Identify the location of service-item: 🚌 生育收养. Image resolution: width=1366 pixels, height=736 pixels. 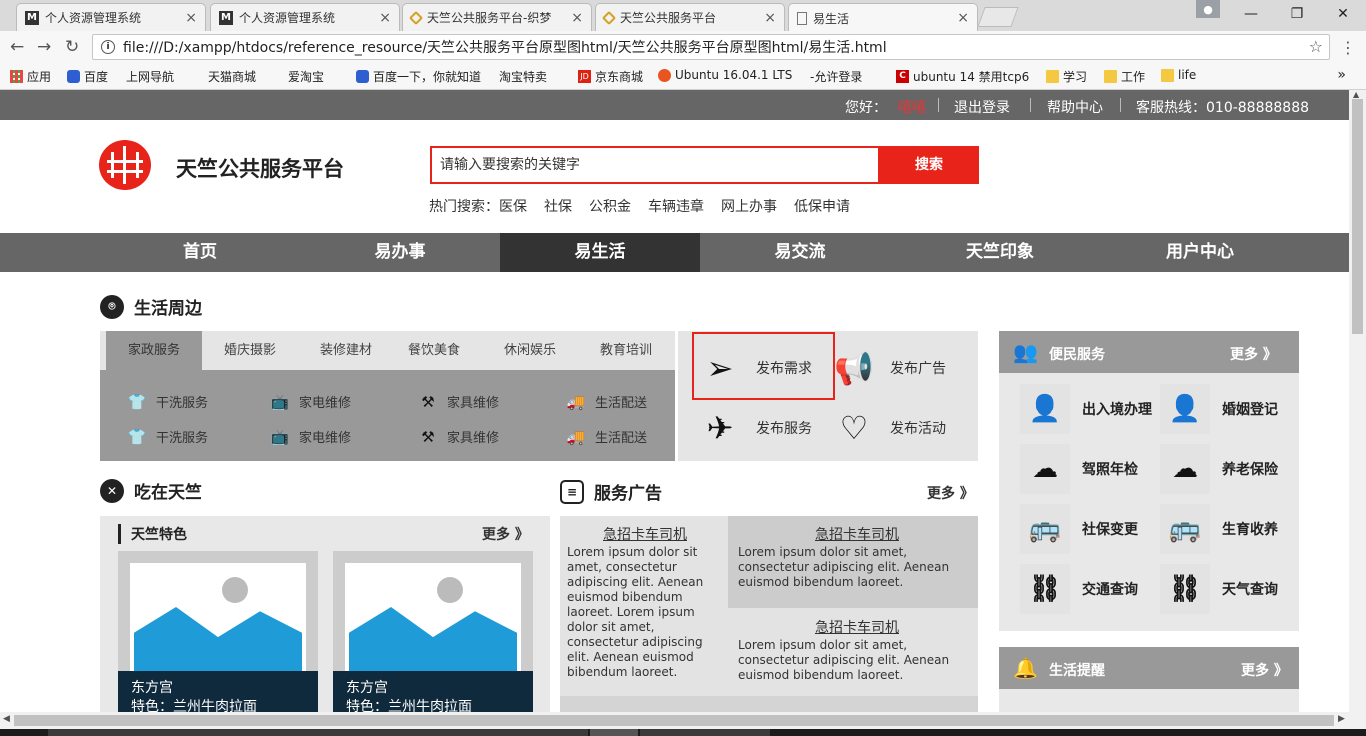
(1219, 529).